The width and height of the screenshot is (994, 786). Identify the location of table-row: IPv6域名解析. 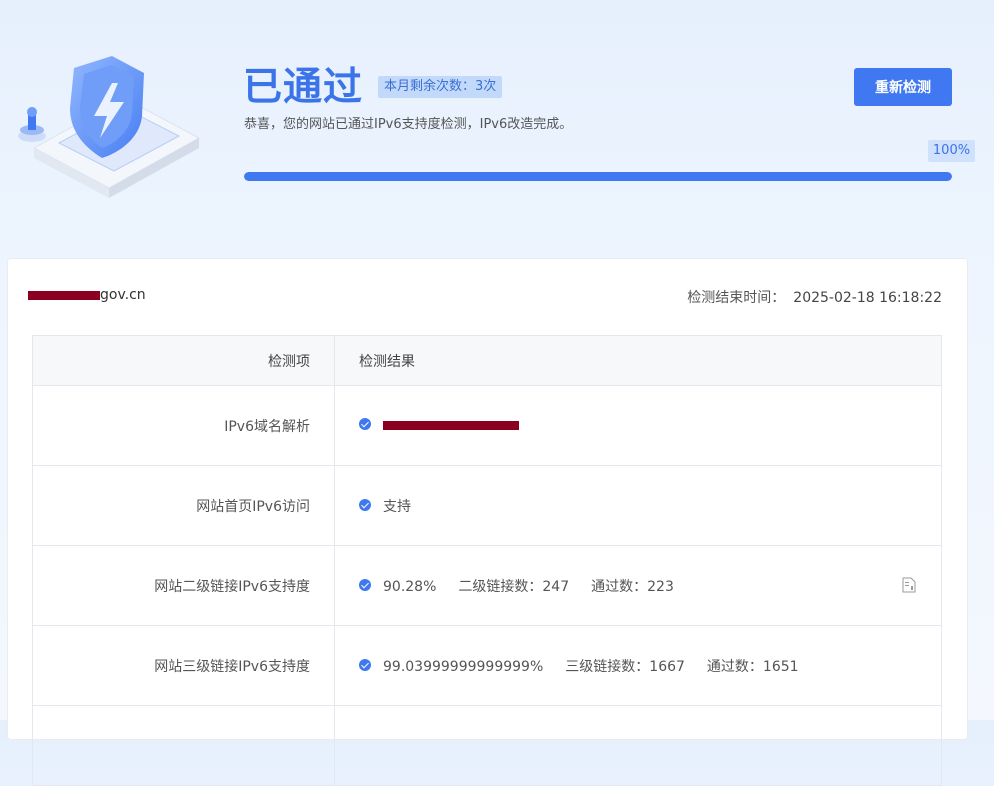
(487, 425).